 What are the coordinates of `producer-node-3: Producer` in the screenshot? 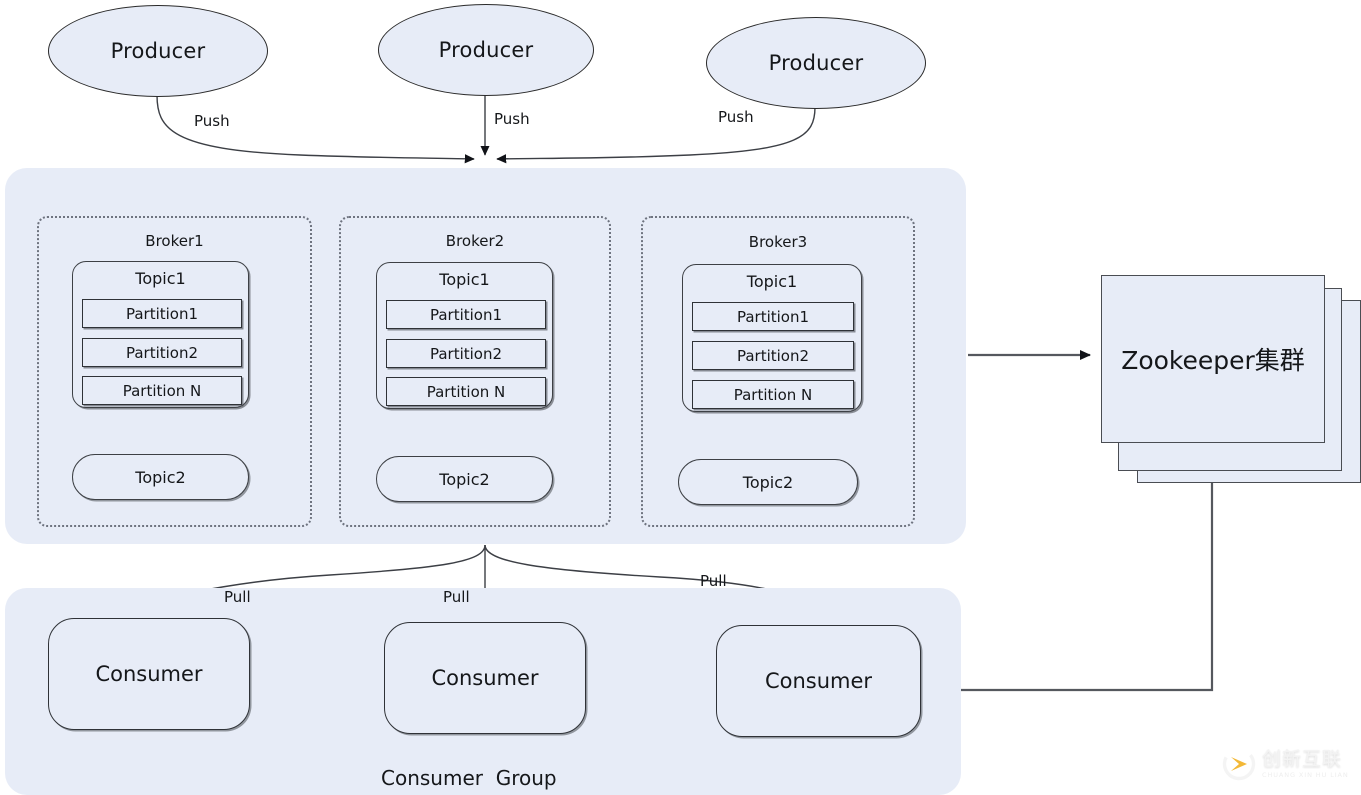 It's located at (816, 63).